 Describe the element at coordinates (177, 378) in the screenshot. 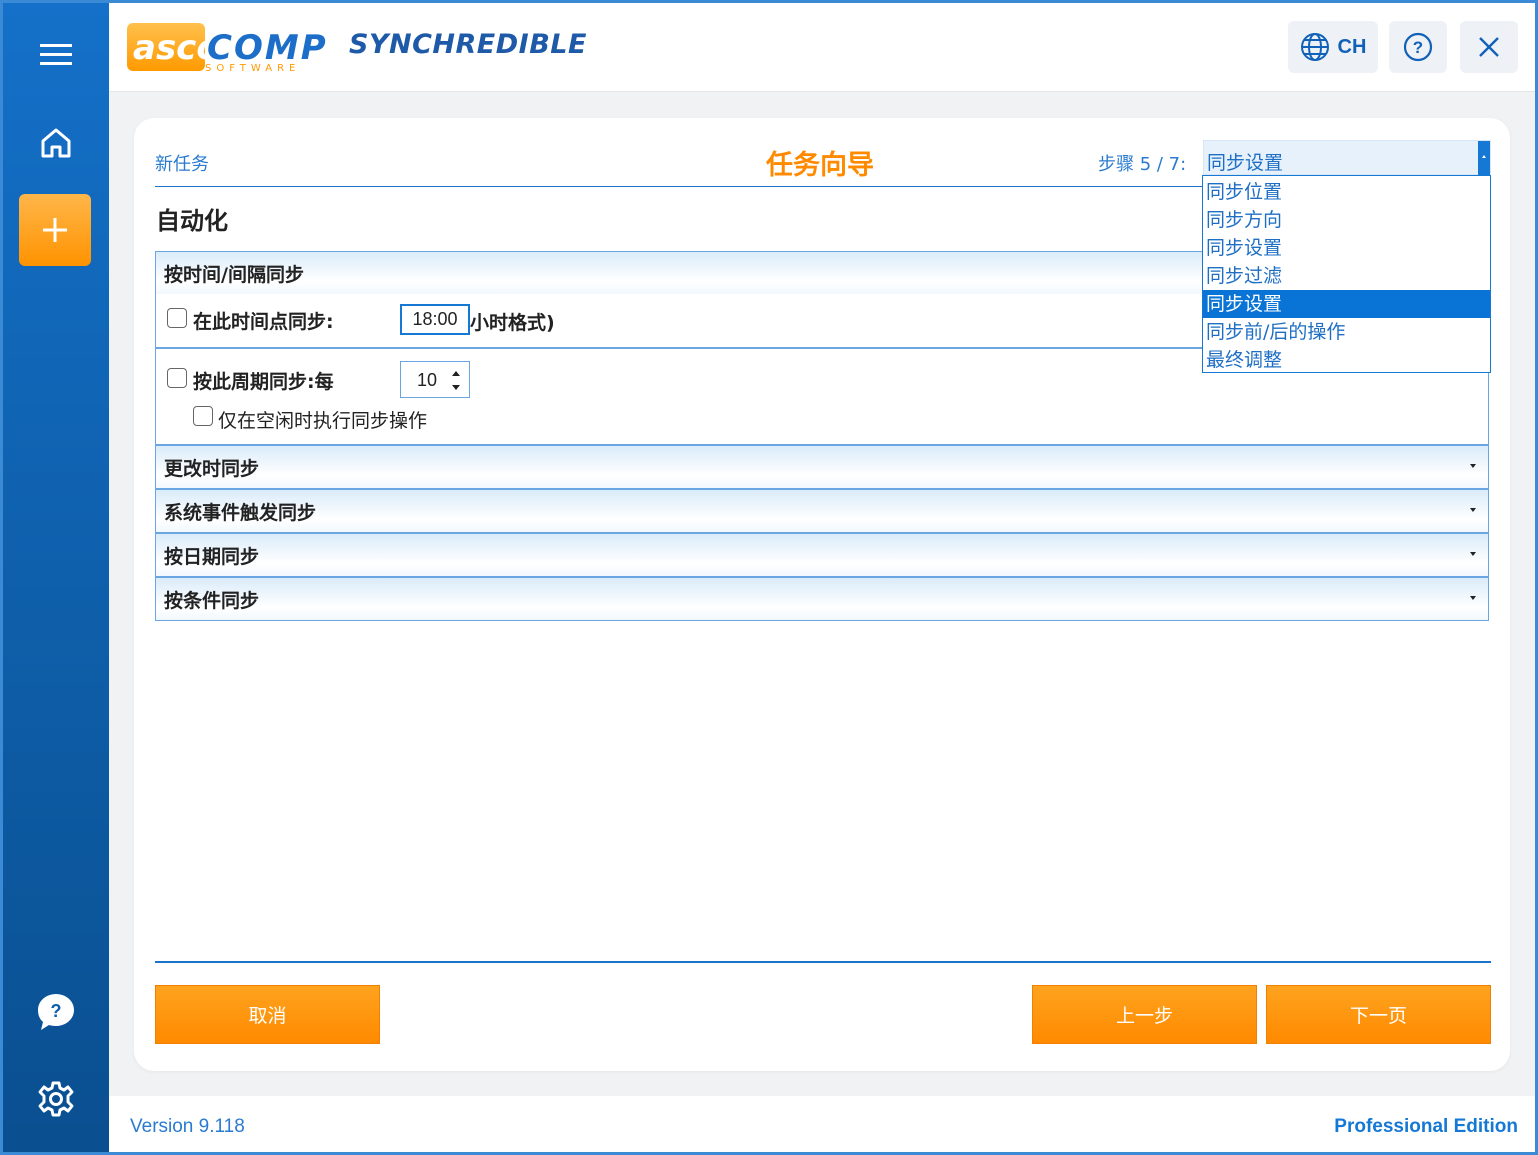

I see `period-checkbox` at that location.